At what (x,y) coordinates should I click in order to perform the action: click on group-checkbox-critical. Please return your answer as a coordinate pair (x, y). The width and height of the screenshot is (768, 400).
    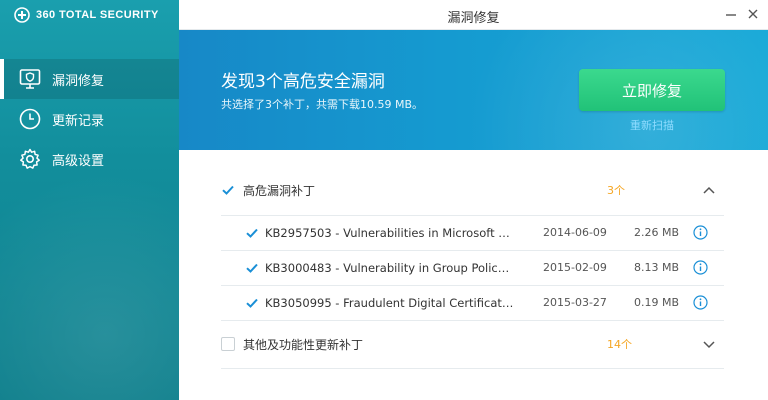
    Looking at the image, I should click on (228, 190).